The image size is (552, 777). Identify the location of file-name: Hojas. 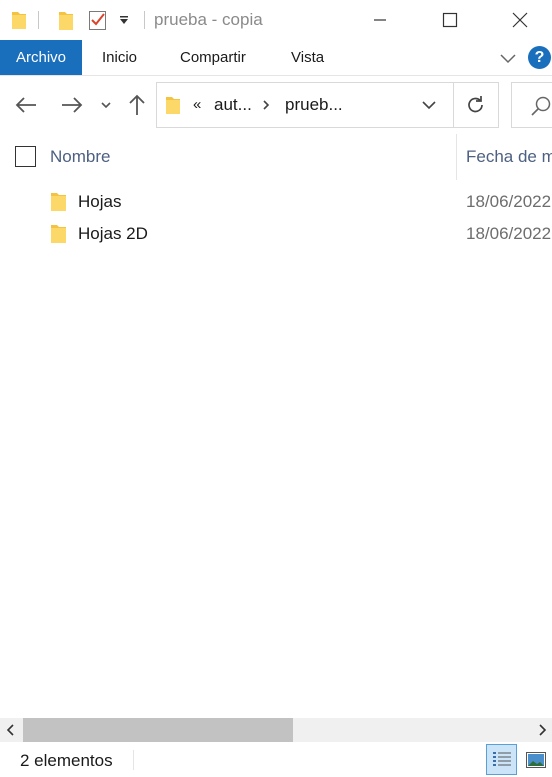
(100, 201).